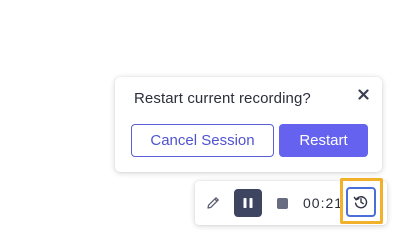 This screenshot has height=240, width=400. I want to click on restart-button: Restart, so click(323, 140).